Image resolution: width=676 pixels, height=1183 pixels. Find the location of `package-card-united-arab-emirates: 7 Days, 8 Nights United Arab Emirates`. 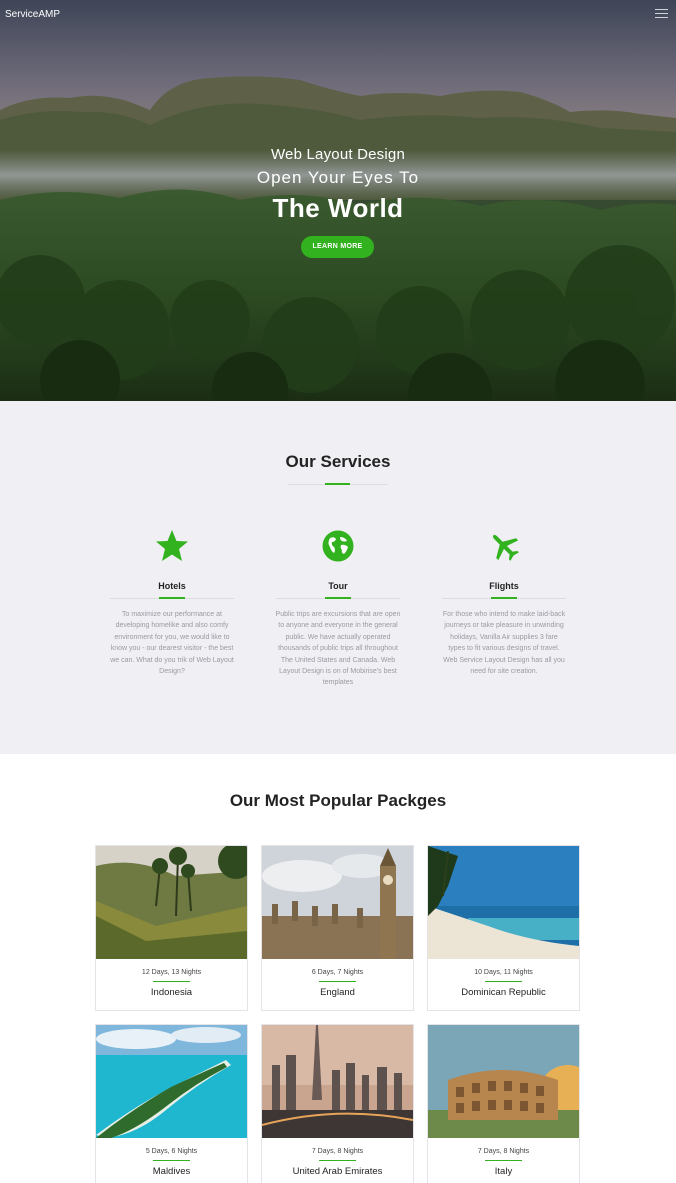

package-card-united-arab-emirates: 7 Days, 8 Nights United Arab Emirates is located at coordinates (337, 1103).